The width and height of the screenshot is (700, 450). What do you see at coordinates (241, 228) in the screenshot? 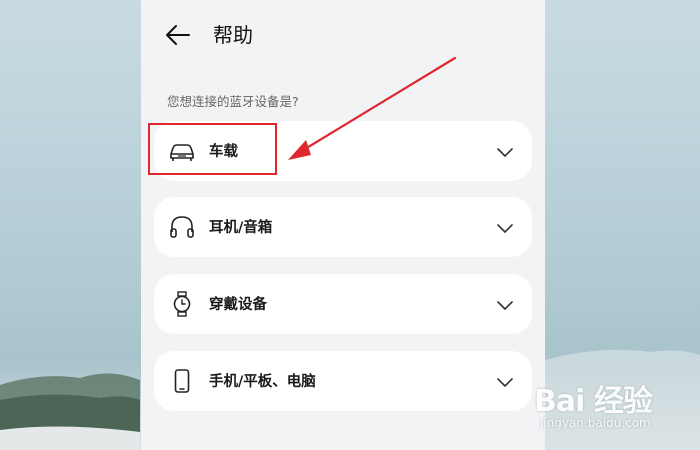
I see `device-label: 耳机/音箱` at bounding box center [241, 228].